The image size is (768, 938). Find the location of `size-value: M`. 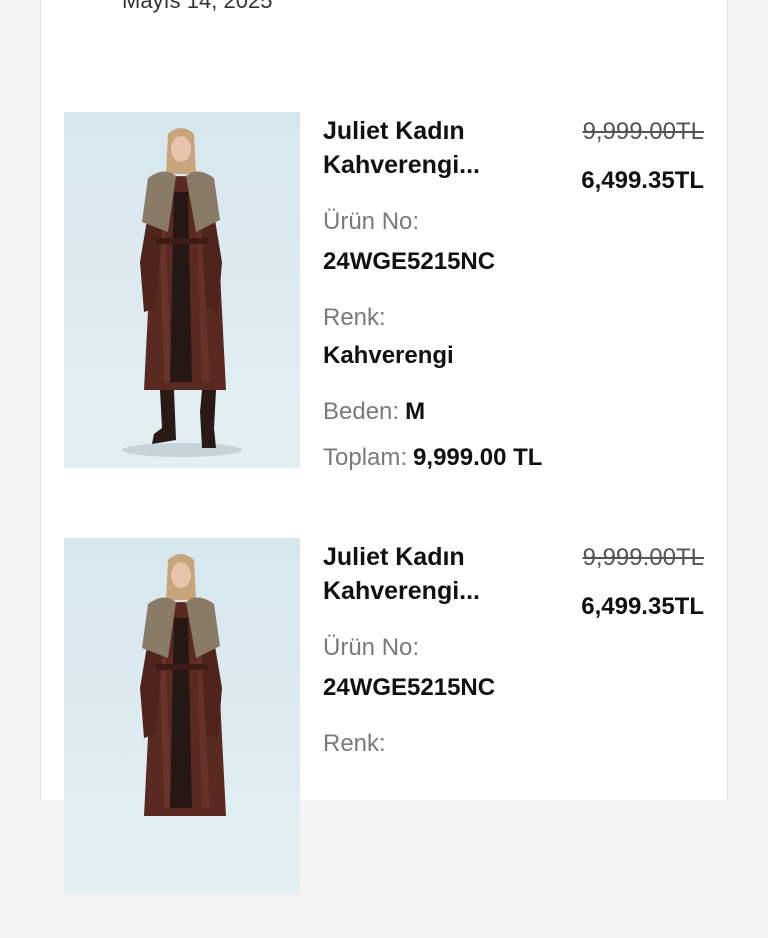

size-value: M is located at coordinates (415, 411).